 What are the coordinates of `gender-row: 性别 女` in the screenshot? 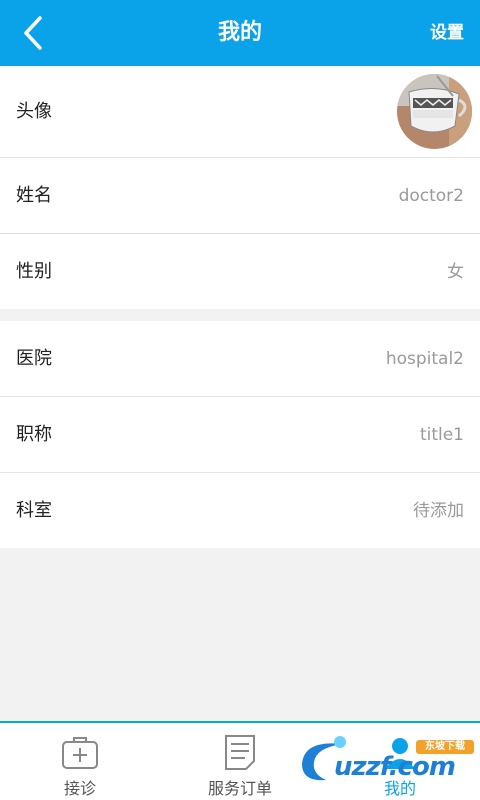 It's located at (240, 272).